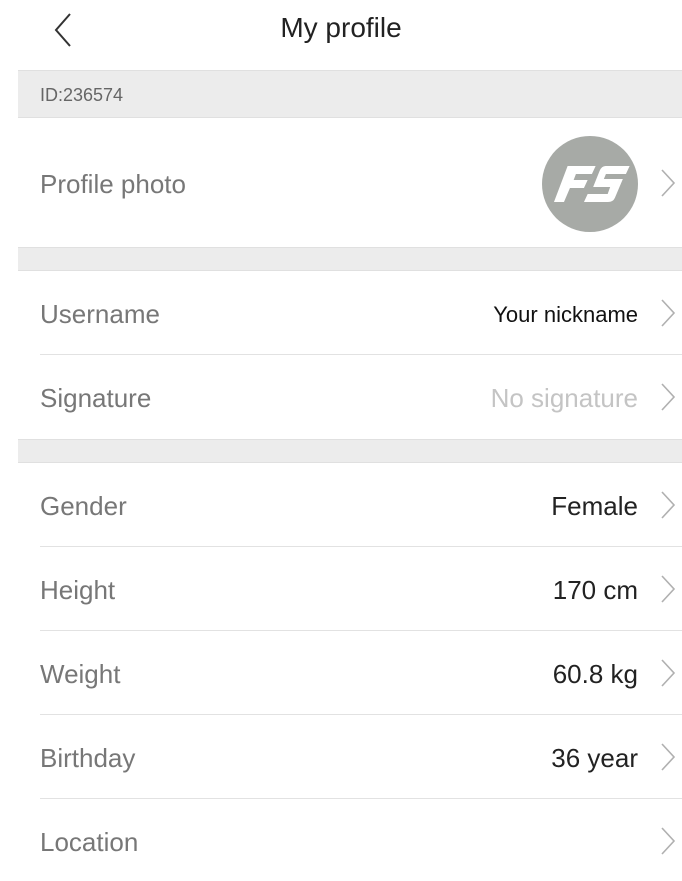 The image size is (682, 881). What do you see at coordinates (594, 506) in the screenshot?
I see `gender-value: Female` at bounding box center [594, 506].